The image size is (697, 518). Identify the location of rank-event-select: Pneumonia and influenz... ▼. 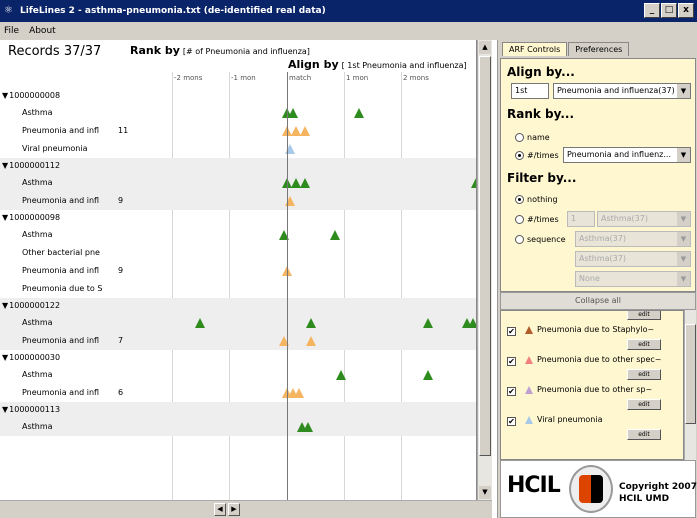
(627, 155).